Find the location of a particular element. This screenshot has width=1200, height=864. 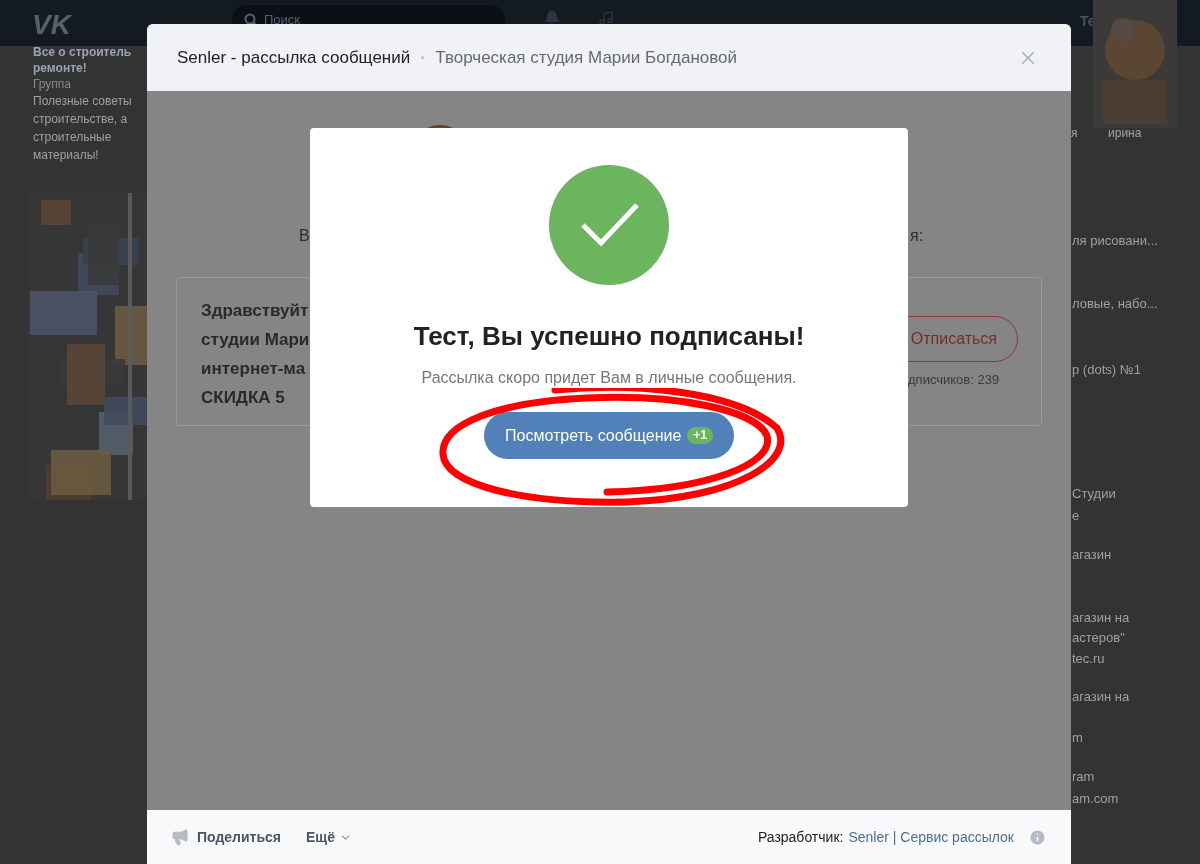

music-icon is located at coordinates (606, 18).